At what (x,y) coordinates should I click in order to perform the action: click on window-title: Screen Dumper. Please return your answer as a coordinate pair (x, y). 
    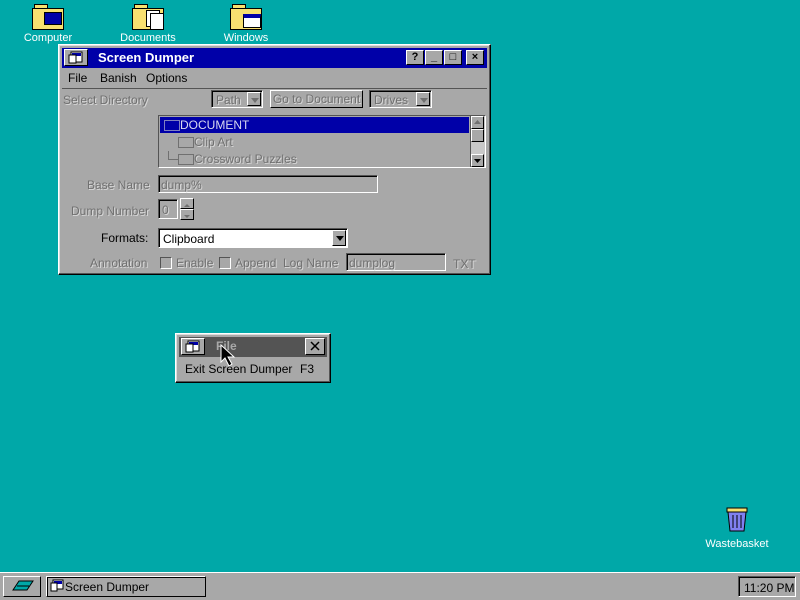
    Looking at the image, I should click on (146, 57).